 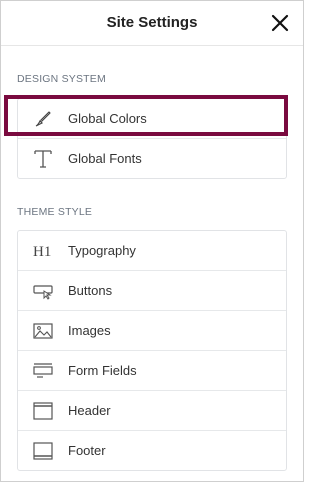 What do you see at coordinates (152, 158) in the screenshot?
I see `design-system-item-global-fonts: Global Fonts` at bounding box center [152, 158].